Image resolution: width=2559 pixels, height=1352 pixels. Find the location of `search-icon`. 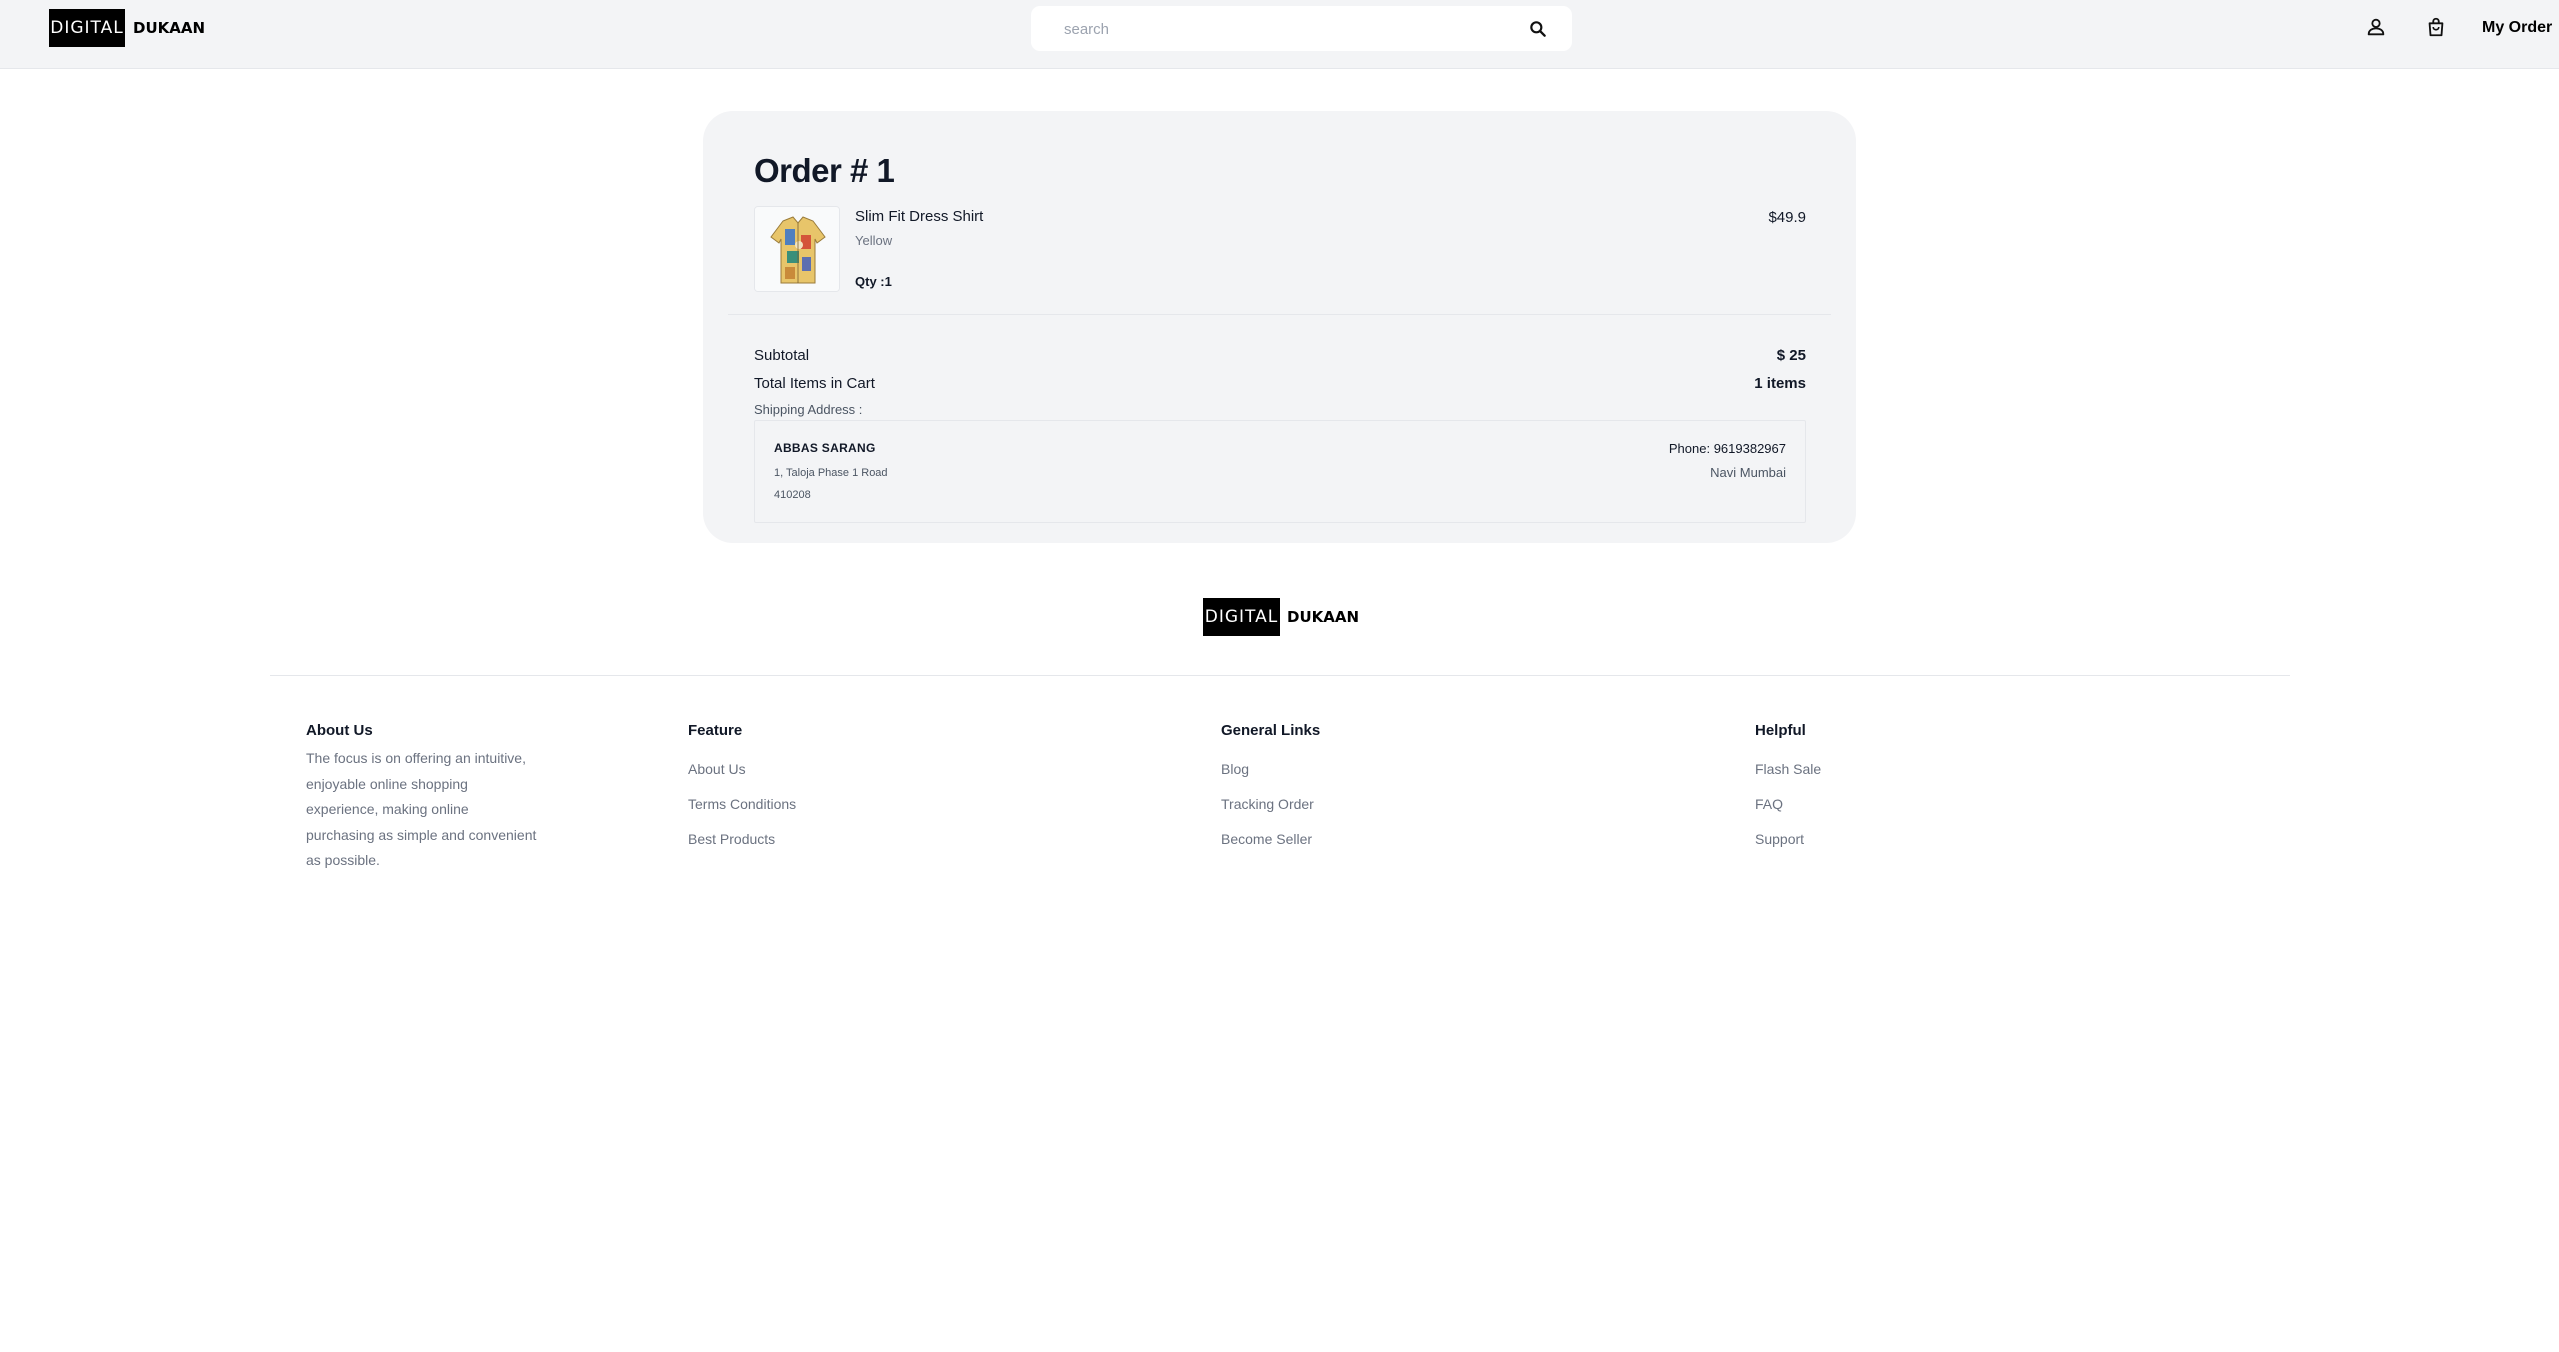

search-icon is located at coordinates (1538, 29).